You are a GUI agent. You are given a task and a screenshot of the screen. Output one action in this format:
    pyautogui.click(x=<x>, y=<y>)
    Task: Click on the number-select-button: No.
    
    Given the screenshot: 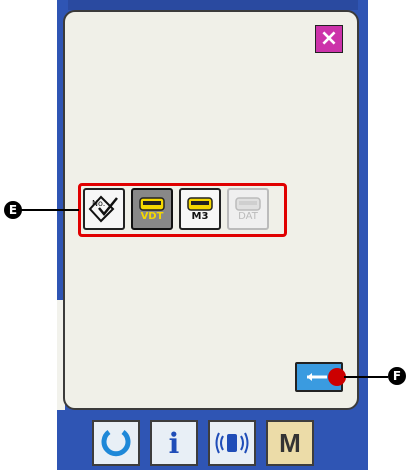 What is the action you would take?
    pyautogui.click(x=104, y=209)
    